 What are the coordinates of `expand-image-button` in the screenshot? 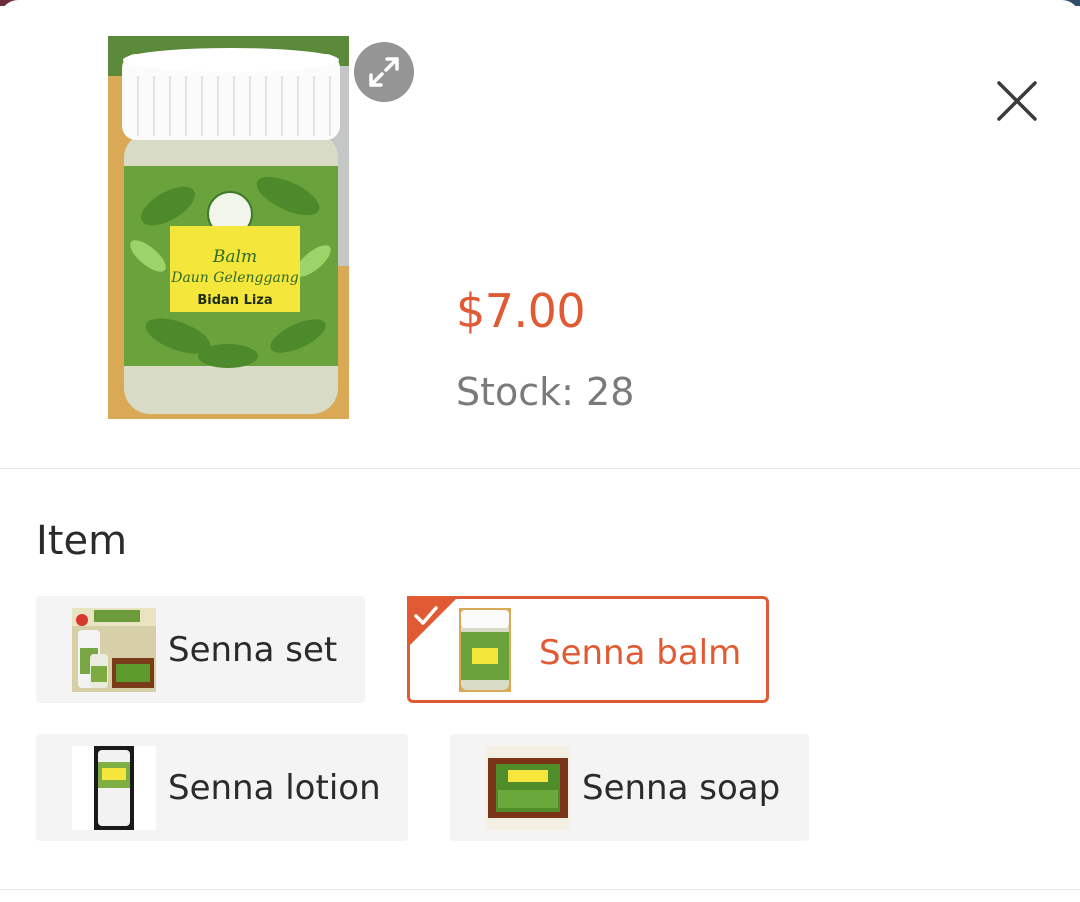 It's located at (384, 72).